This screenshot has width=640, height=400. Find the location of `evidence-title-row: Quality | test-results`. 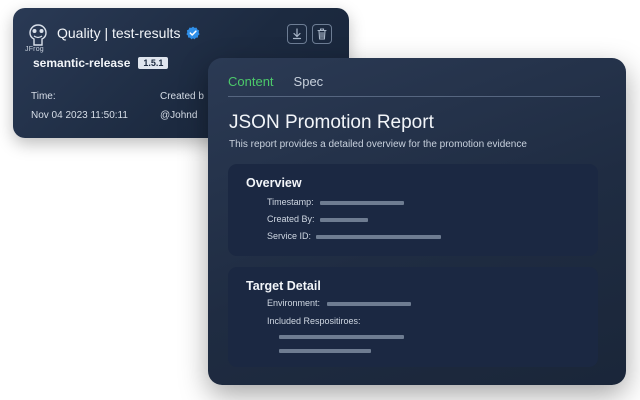

evidence-title-row: Quality | test-results is located at coordinates (129, 33).